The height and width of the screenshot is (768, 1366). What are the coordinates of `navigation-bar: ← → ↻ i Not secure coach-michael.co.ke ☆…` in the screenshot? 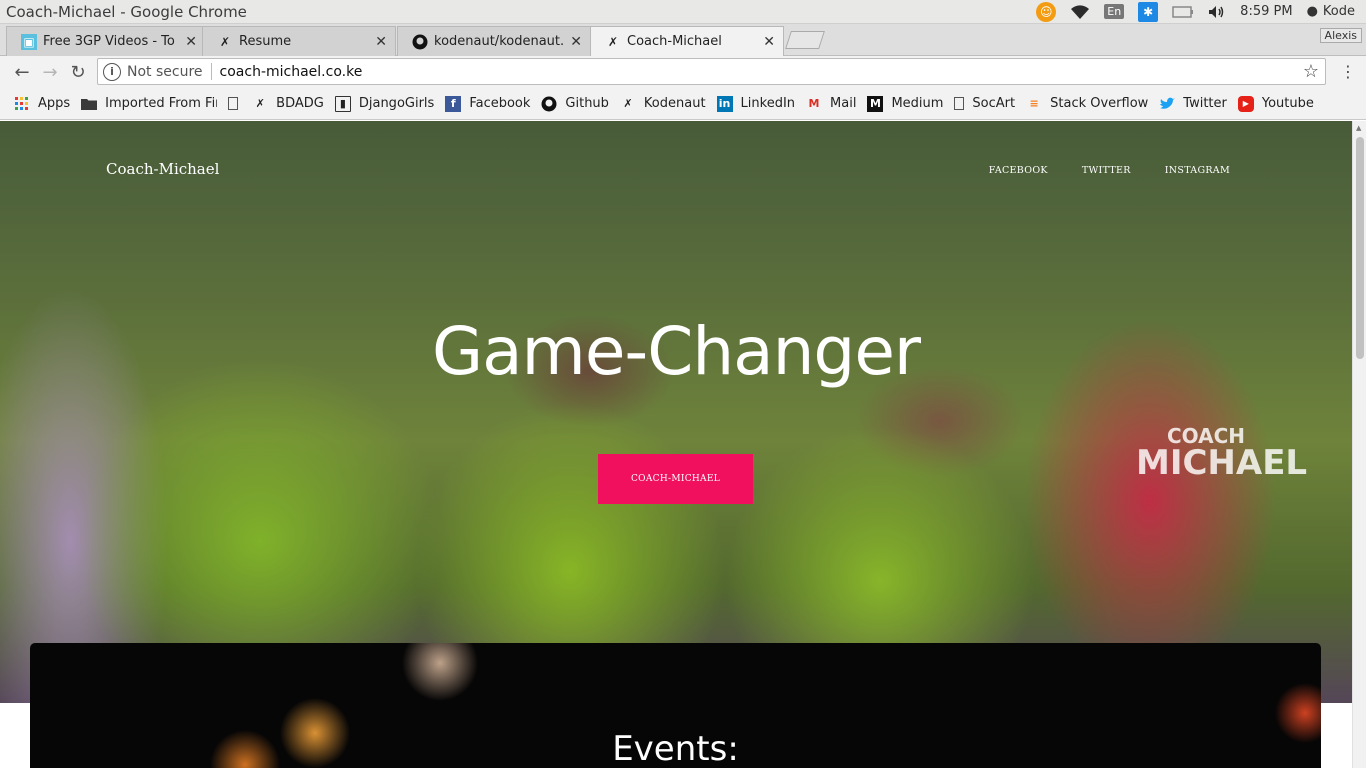 It's located at (683, 72).